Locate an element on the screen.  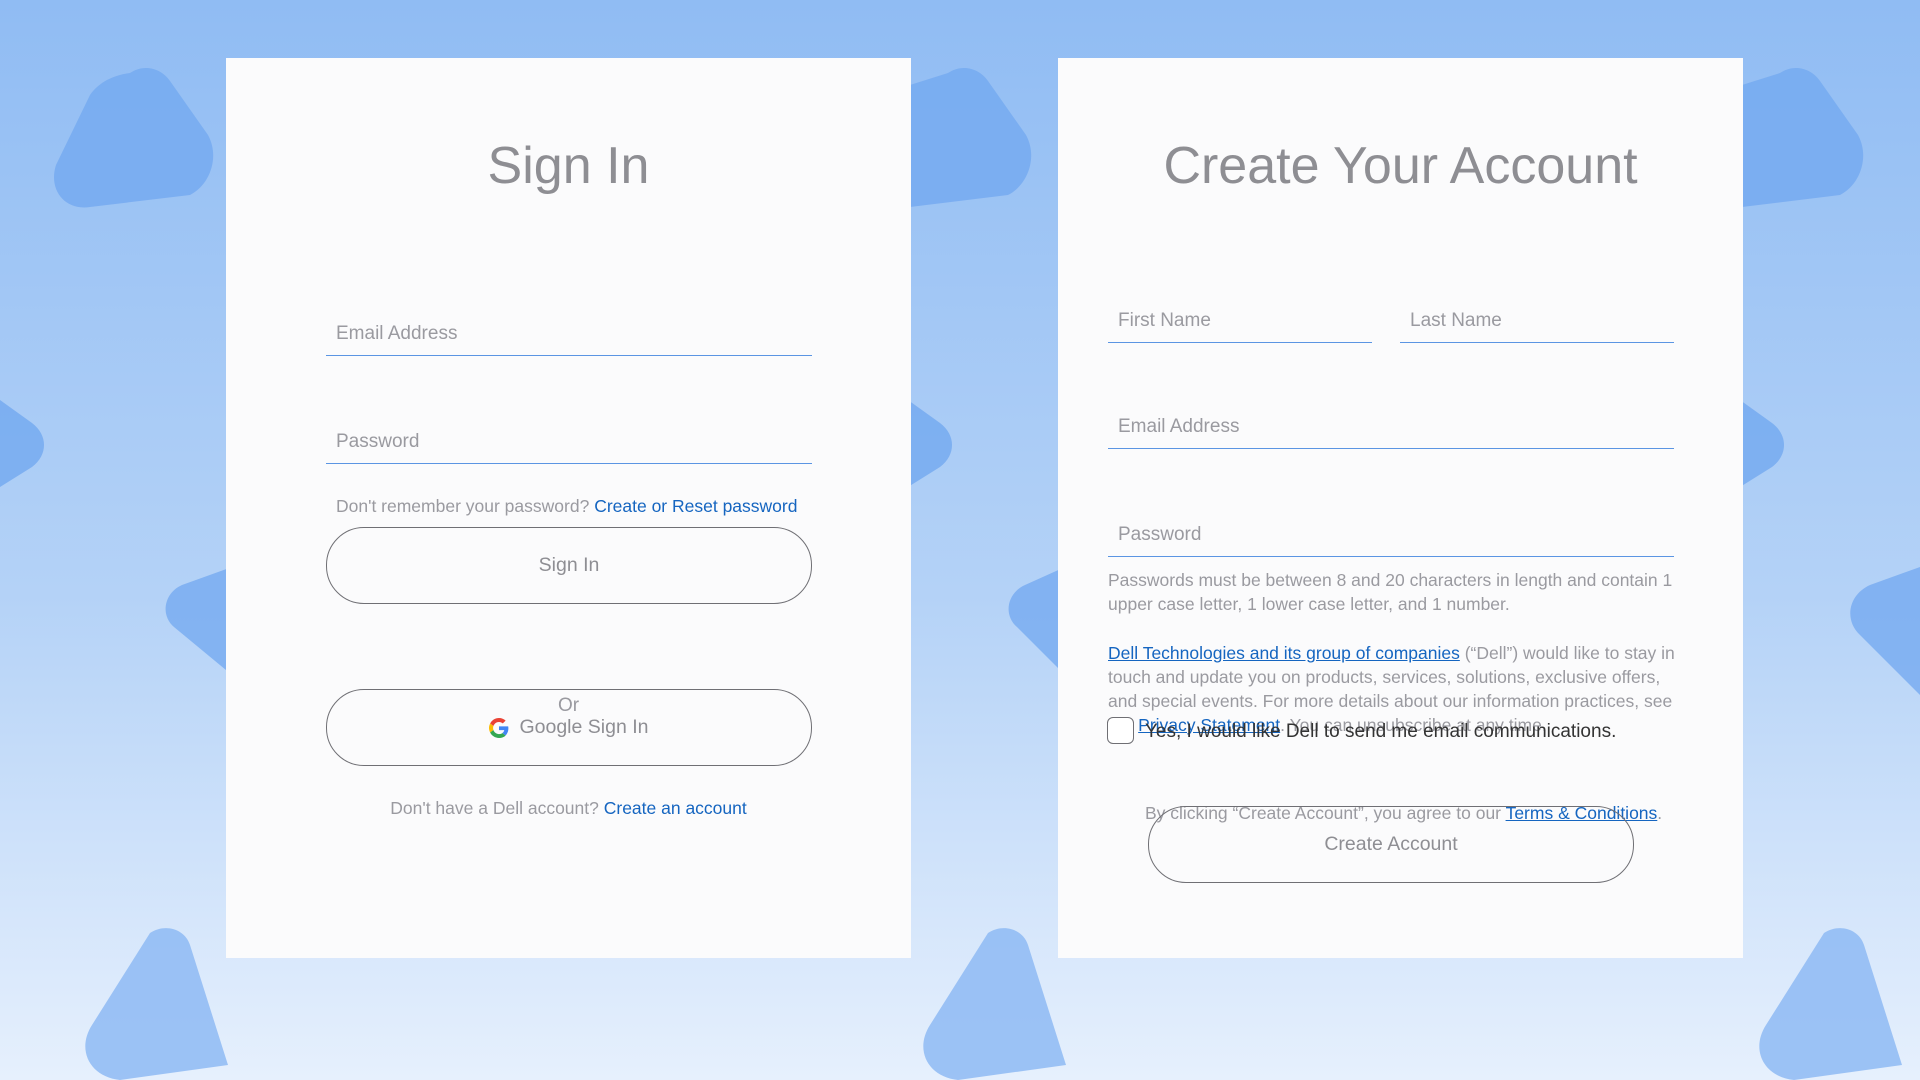
last-name-input is located at coordinates (1537, 320).